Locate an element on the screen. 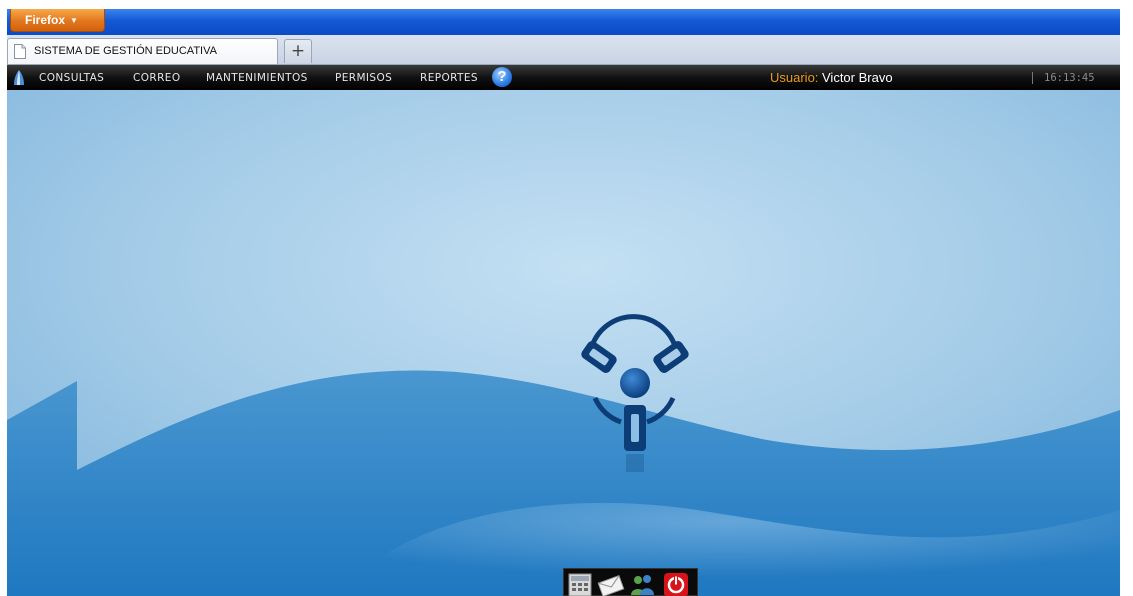 This screenshot has height=596, width=1133. power-icon is located at coordinates (676, 583).